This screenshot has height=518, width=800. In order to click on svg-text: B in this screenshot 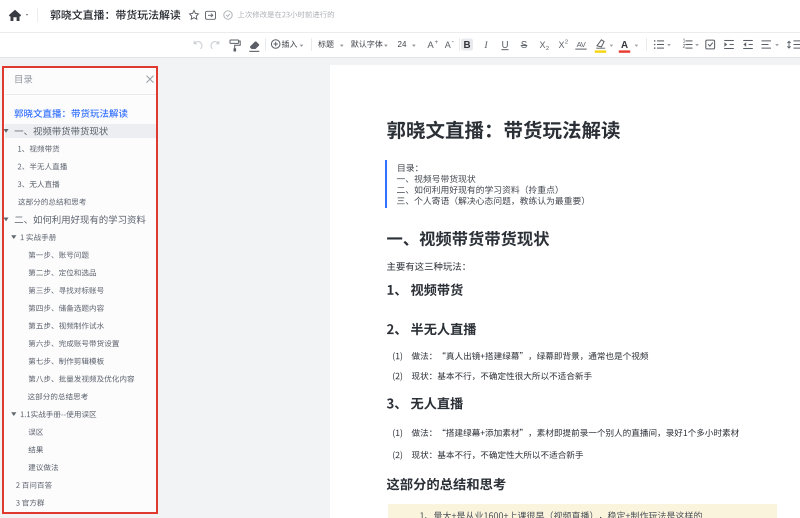, I will do `click(466, 45)`.